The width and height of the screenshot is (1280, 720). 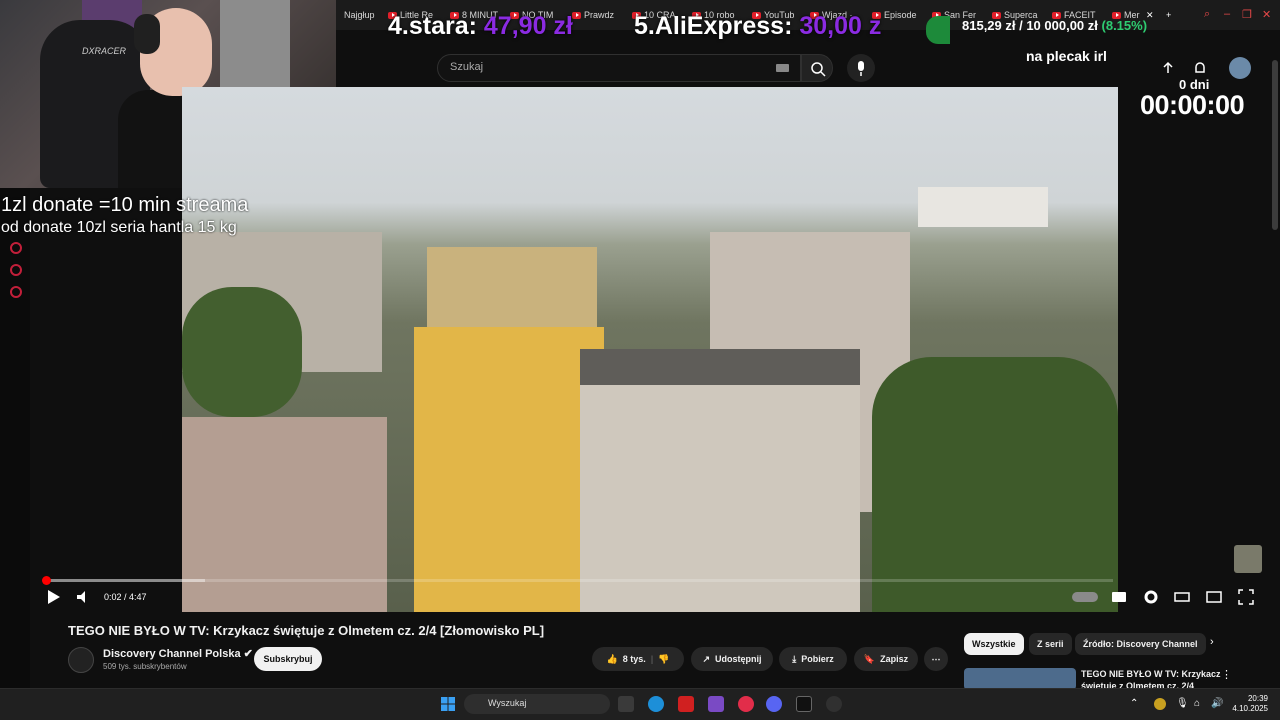 I want to click on youtube-app-icon, so click(x=686, y=704).